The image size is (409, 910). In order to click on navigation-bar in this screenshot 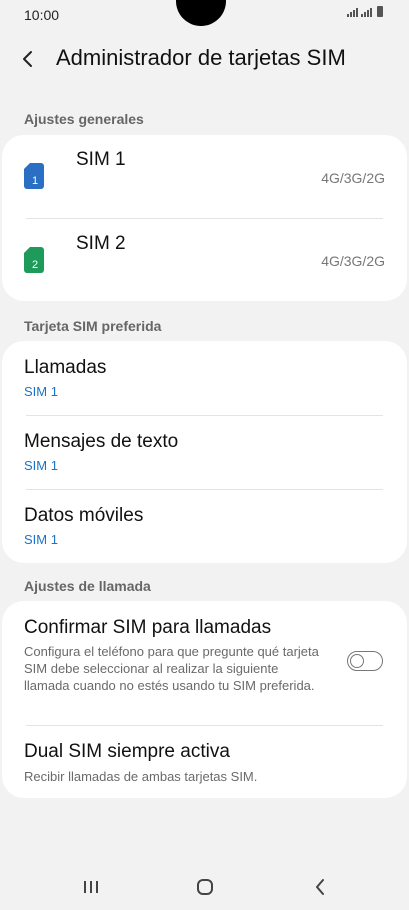, I will do `click(204, 886)`.